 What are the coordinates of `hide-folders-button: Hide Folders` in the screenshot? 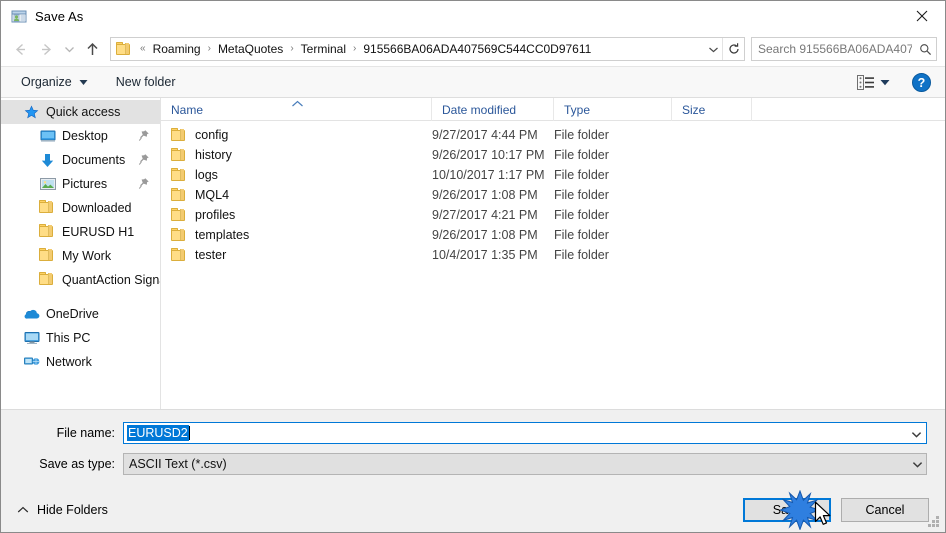 It's located at (59, 510).